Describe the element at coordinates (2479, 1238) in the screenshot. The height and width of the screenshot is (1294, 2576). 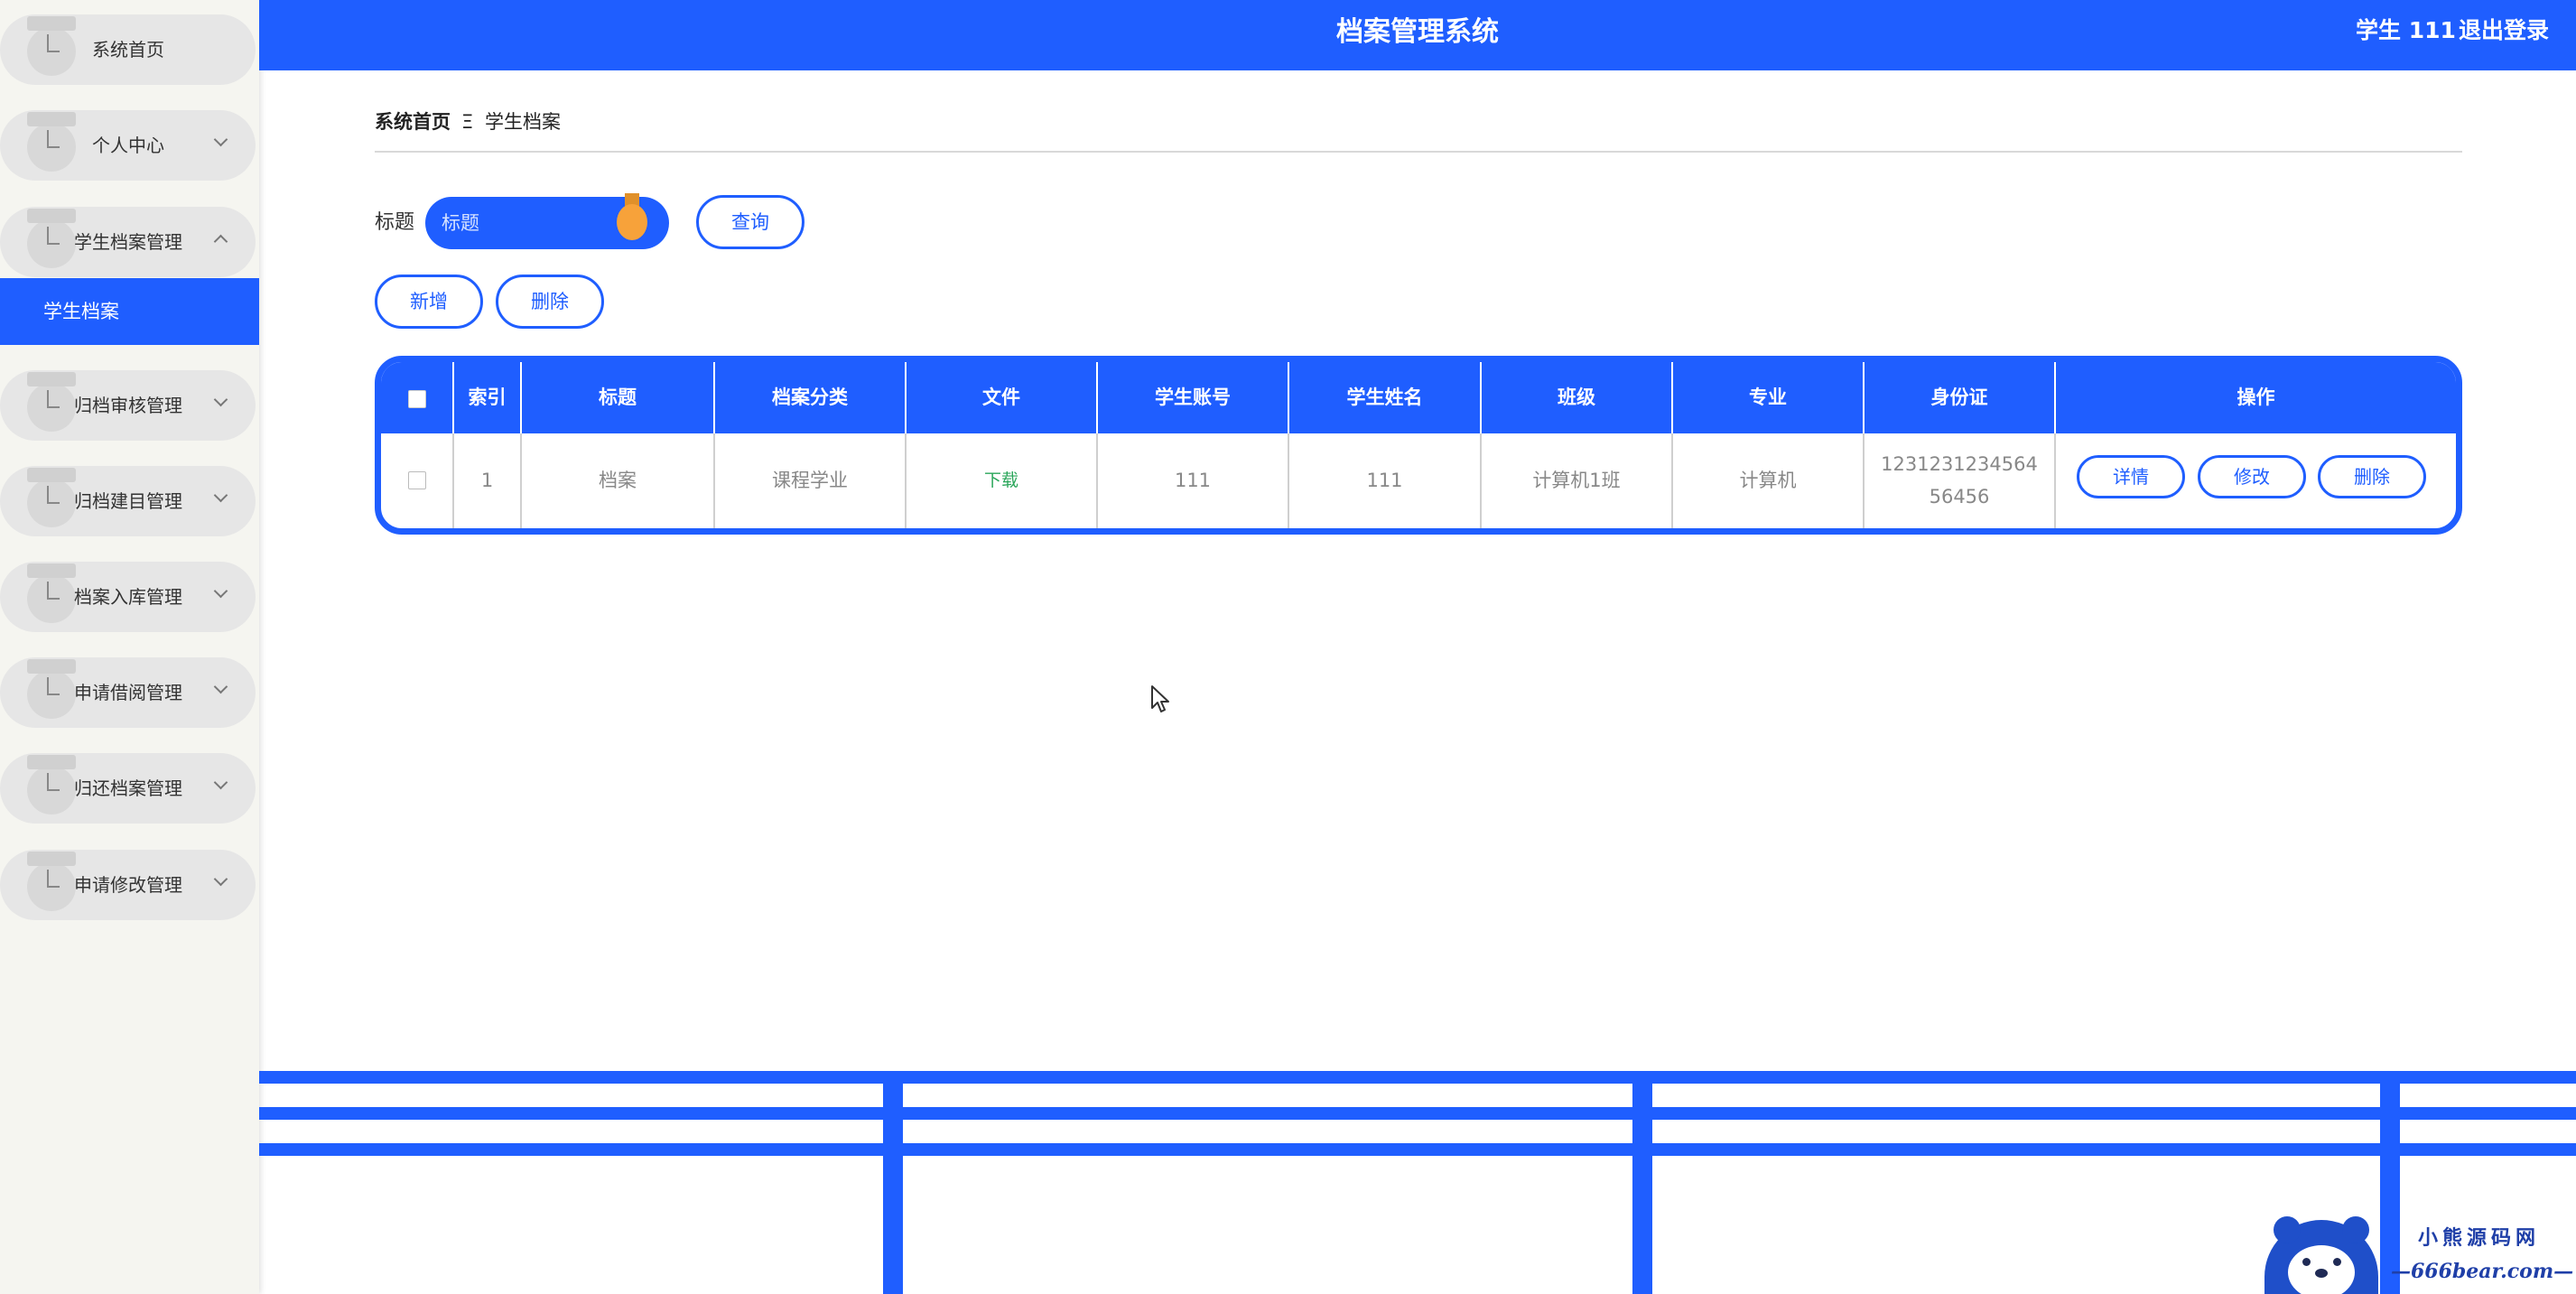
I see `watermark-title: 小熊源码网` at that location.